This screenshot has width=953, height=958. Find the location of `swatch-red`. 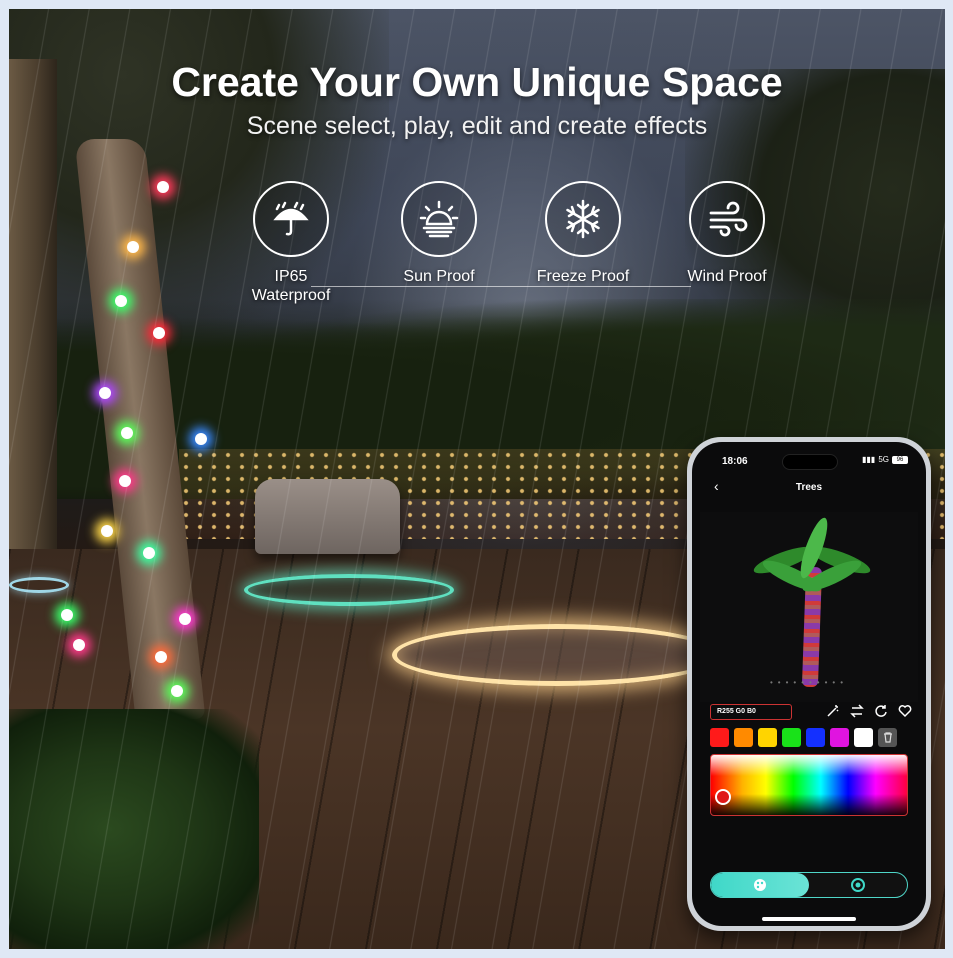

swatch-red is located at coordinates (719, 737).